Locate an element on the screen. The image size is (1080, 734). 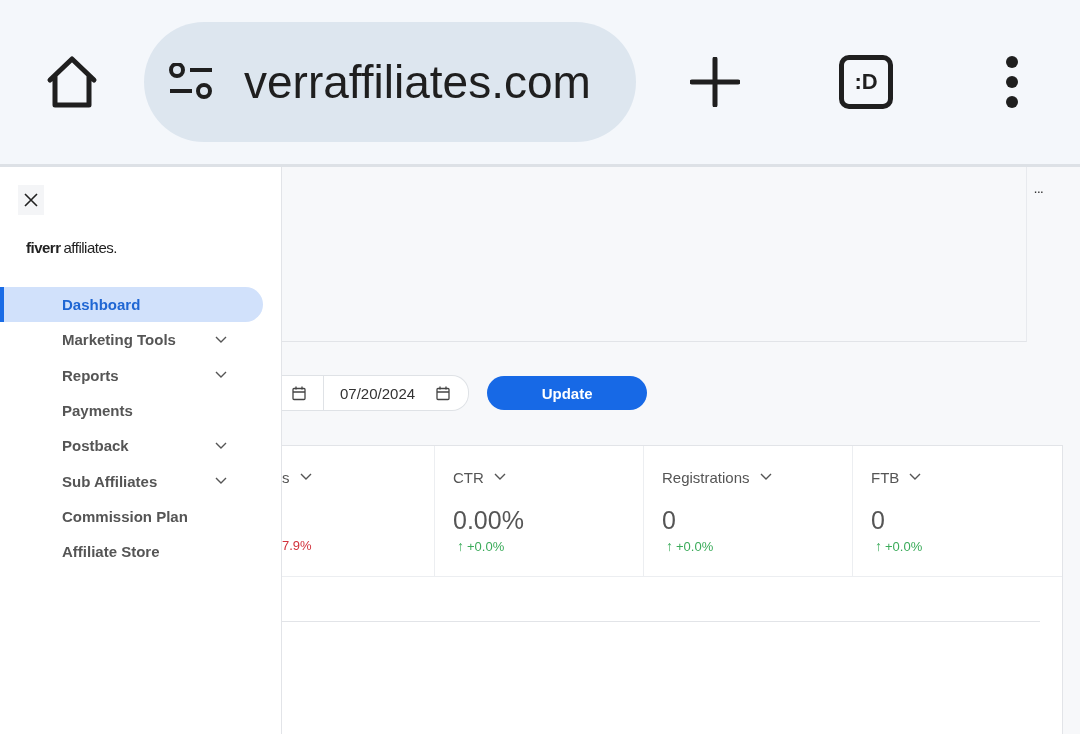
nav-item: Marketing Tools is located at coordinates (131, 340).